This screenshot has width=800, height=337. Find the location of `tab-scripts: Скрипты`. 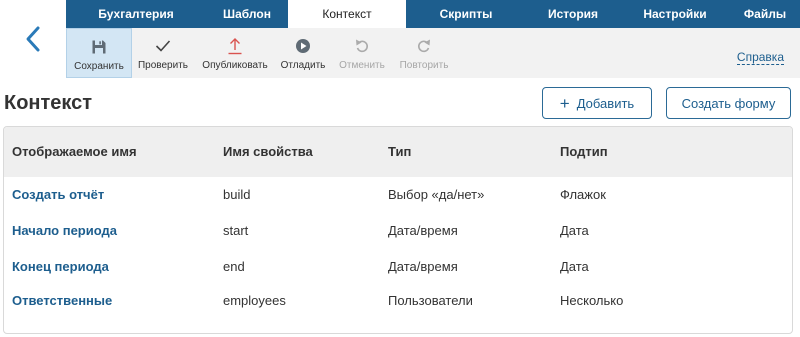

tab-scripts: Скрипты is located at coordinates (466, 14).